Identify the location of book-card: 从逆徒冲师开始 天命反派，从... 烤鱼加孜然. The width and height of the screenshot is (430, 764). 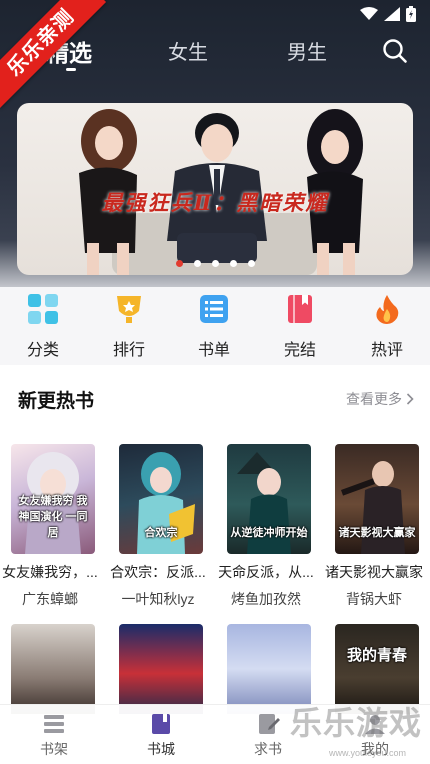
(268, 525).